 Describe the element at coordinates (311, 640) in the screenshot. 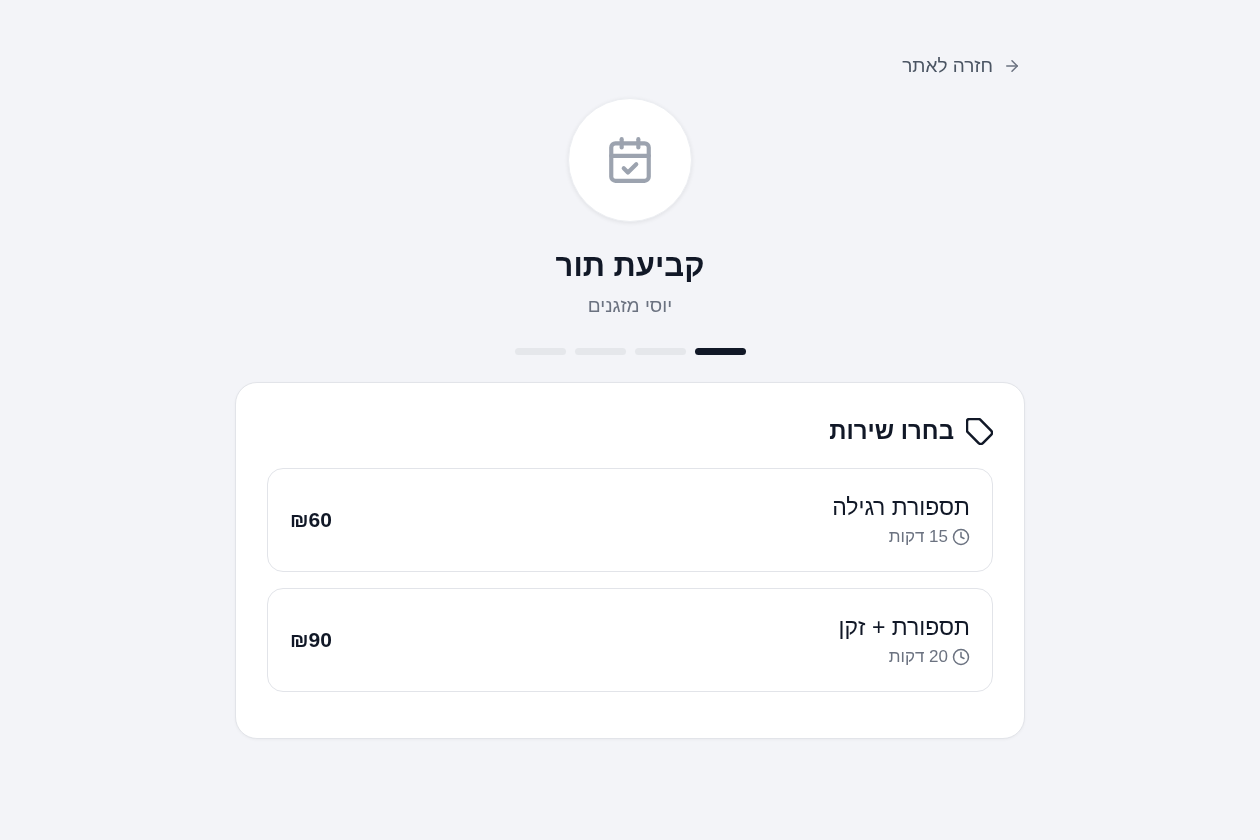

I see `service-price: ₪90` at that location.